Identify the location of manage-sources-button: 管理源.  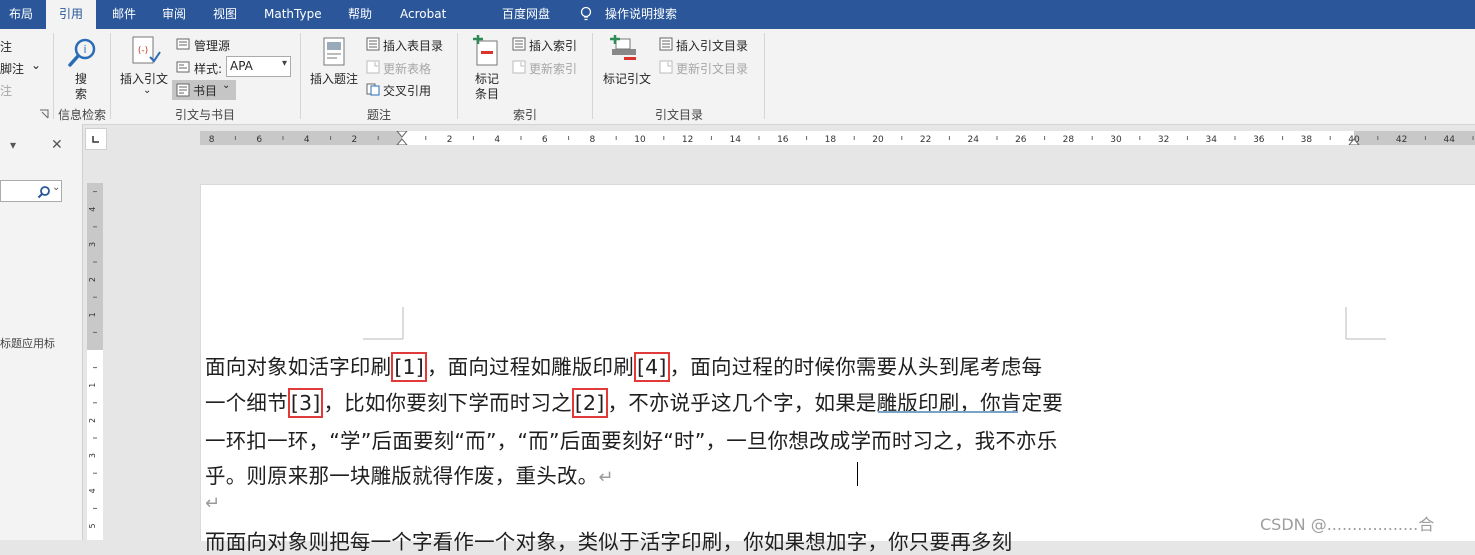
(212, 45).